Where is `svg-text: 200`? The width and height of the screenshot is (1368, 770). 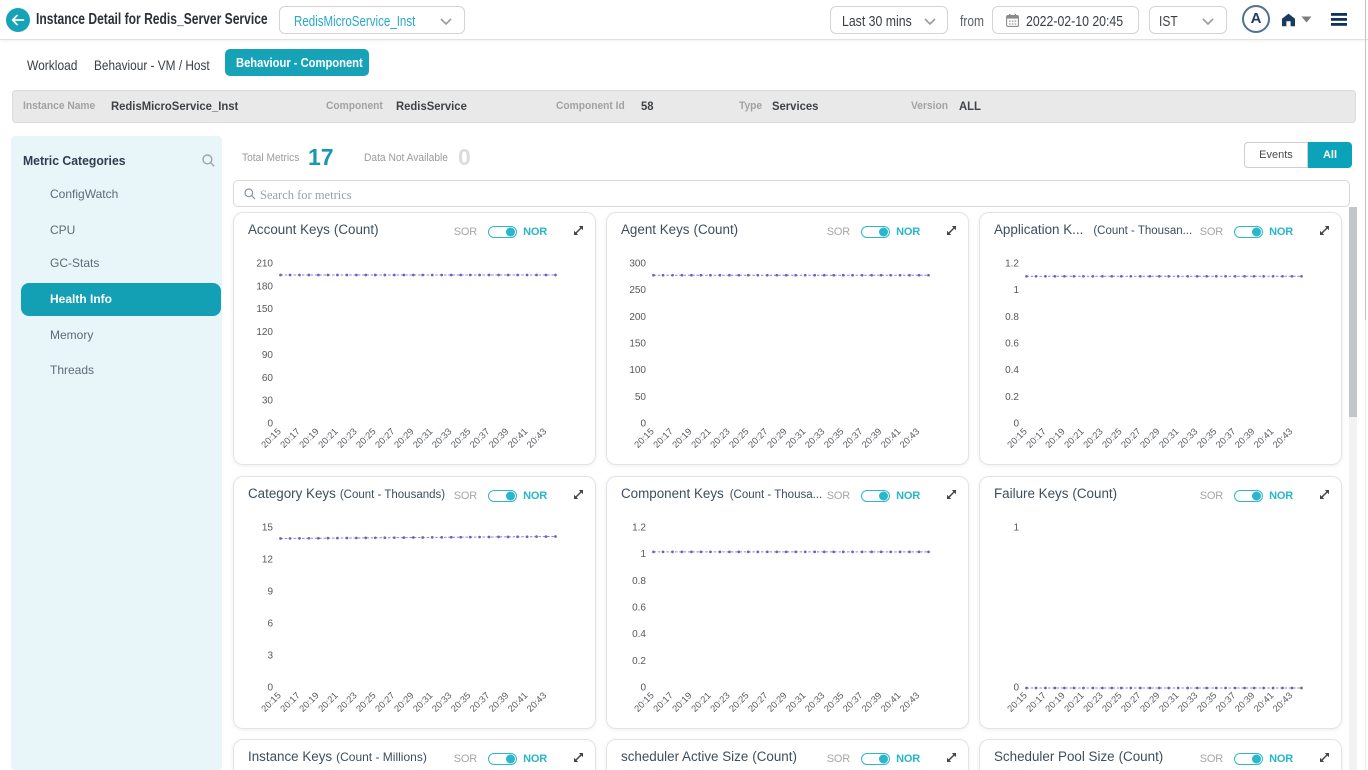 svg-text: 200 is located at coordinates (637, 317).